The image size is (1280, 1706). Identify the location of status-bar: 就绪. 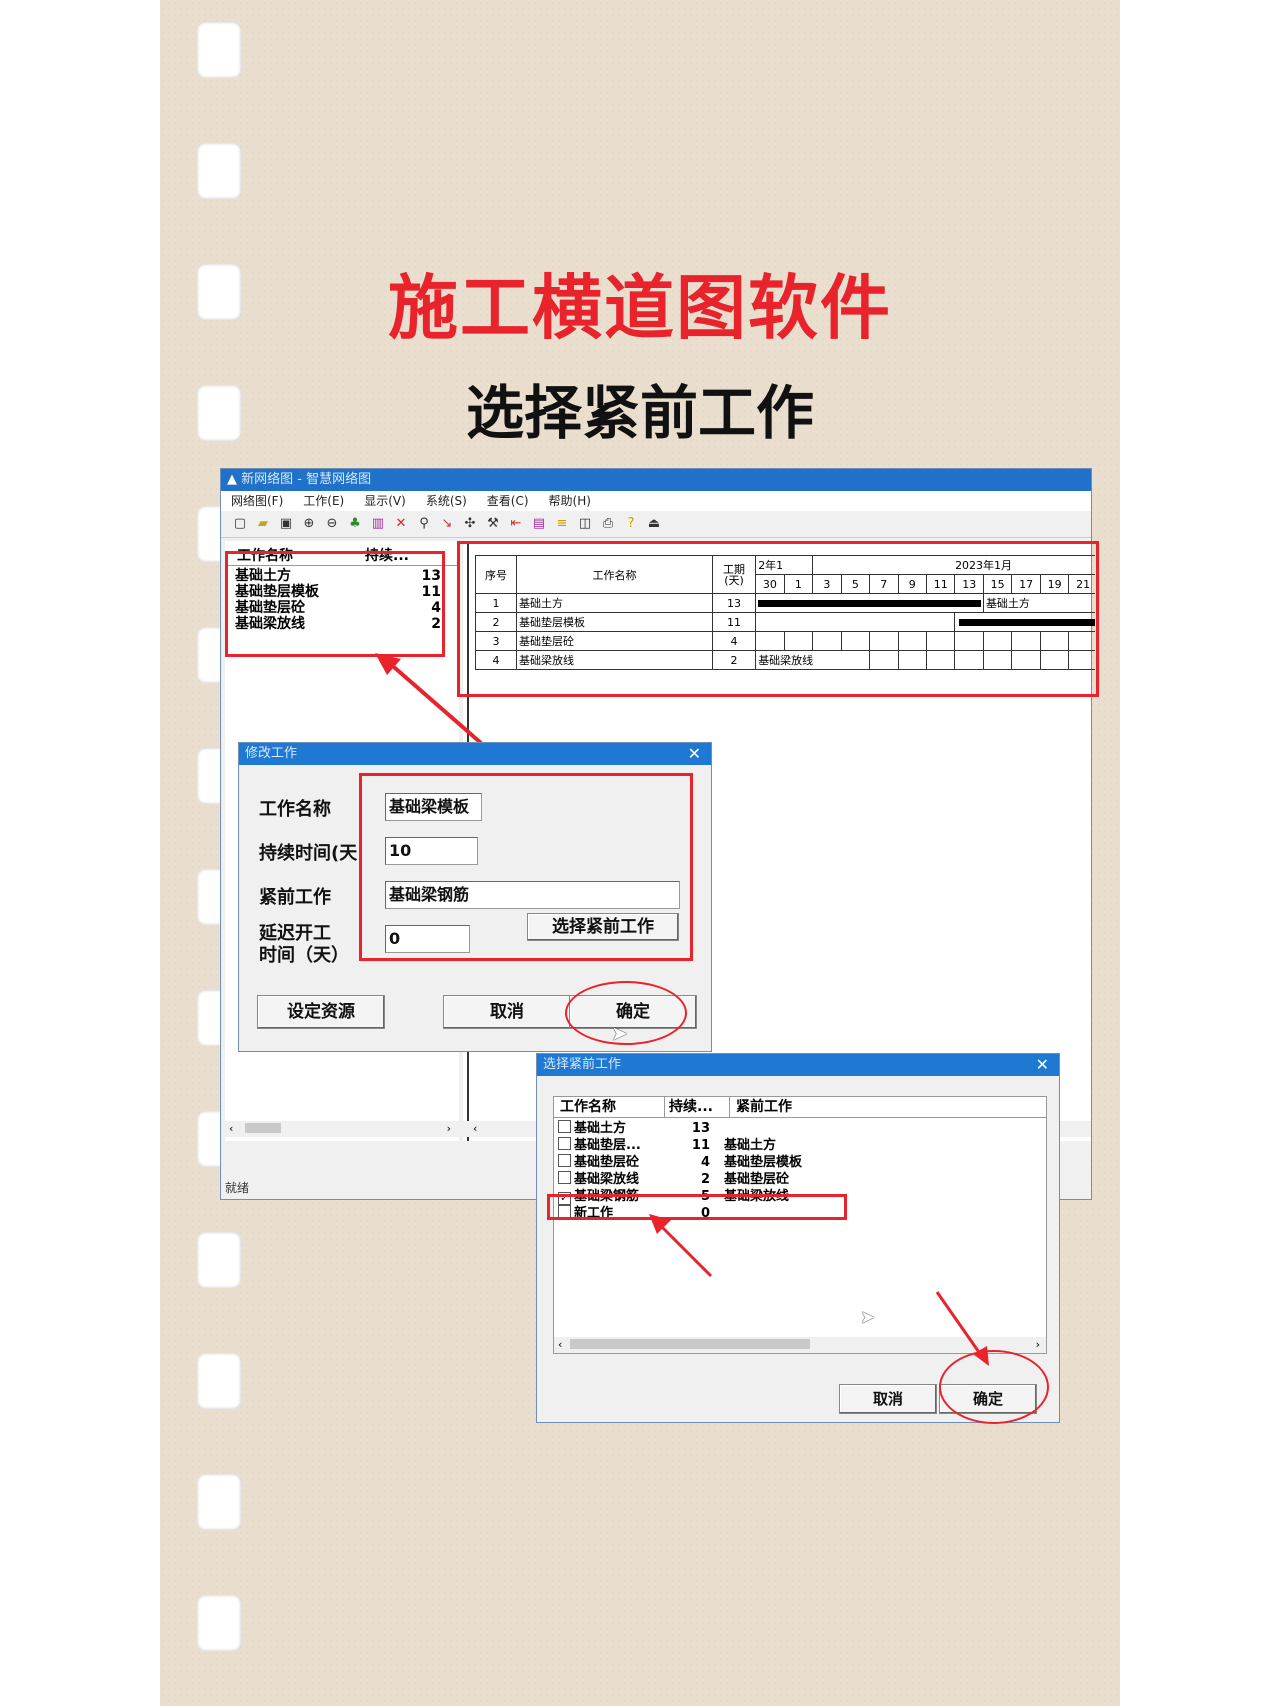
(237, 1188).